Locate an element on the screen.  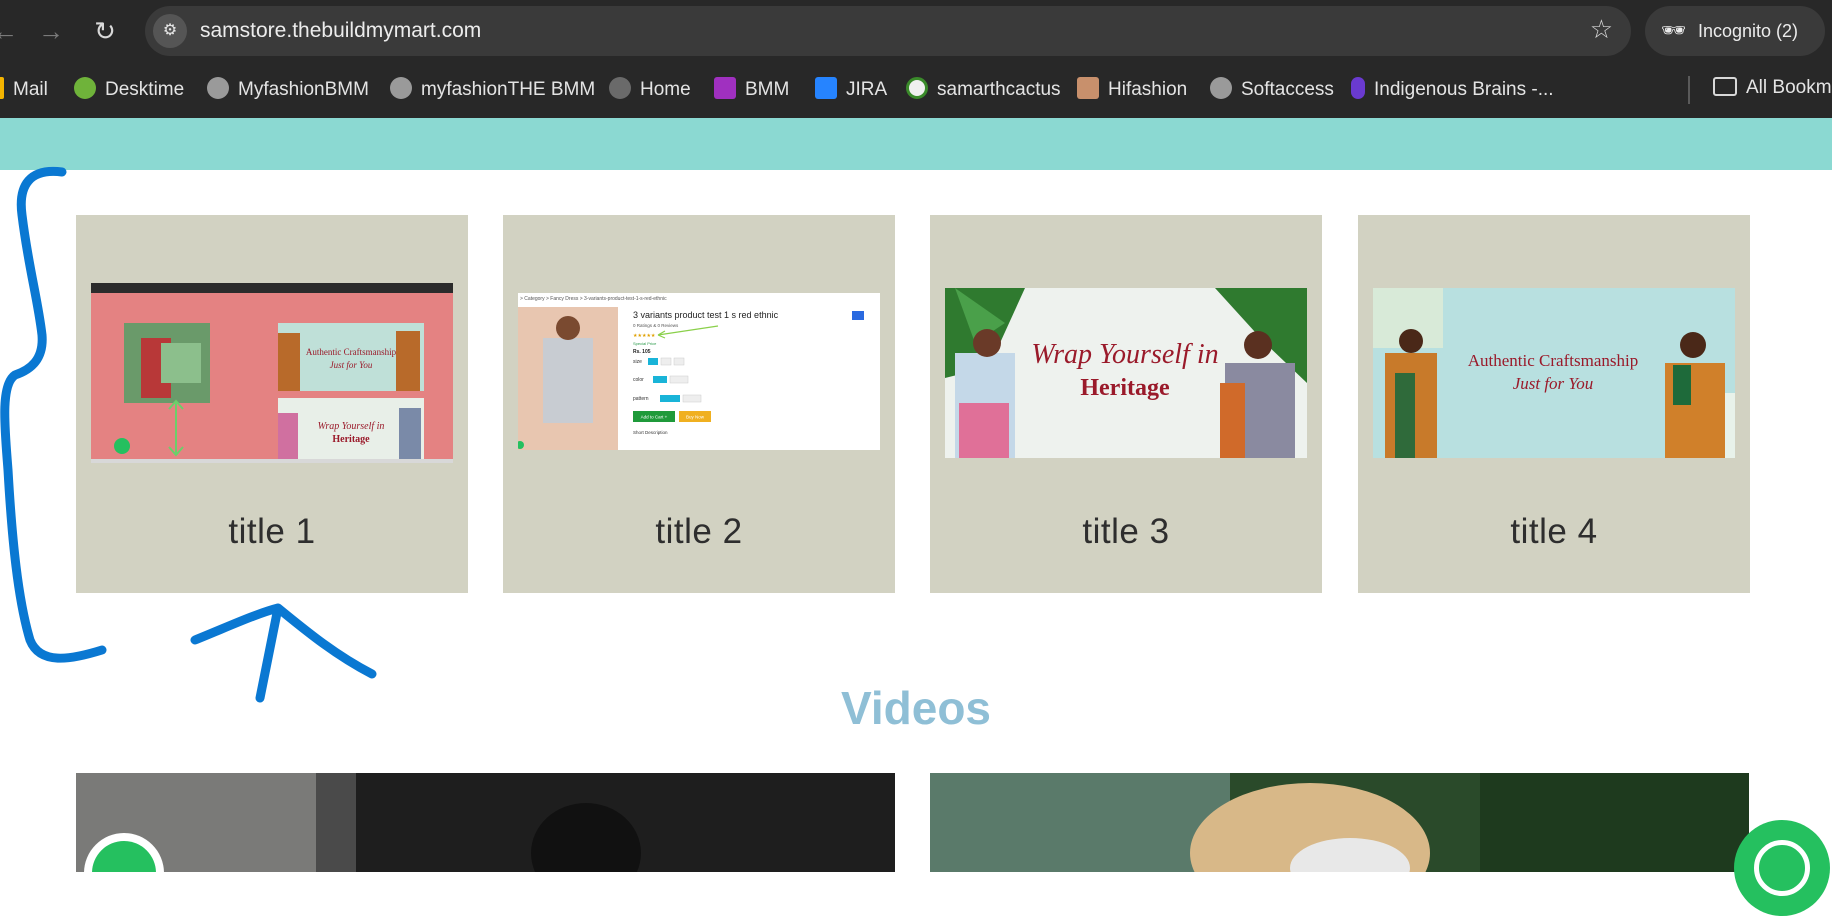
thumb-product-title: 3 variants product test 1 s red ethnic is located at coordinates (706, 315).